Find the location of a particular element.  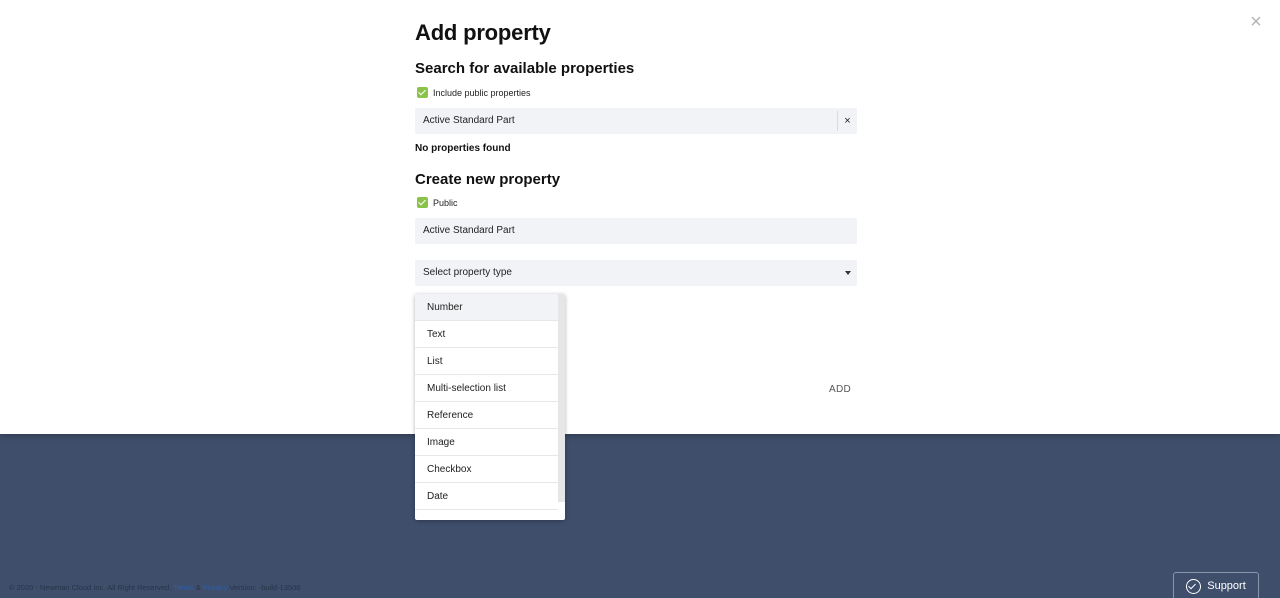

search-input-value: Active Standard Part is located at coordinates (469, 120).